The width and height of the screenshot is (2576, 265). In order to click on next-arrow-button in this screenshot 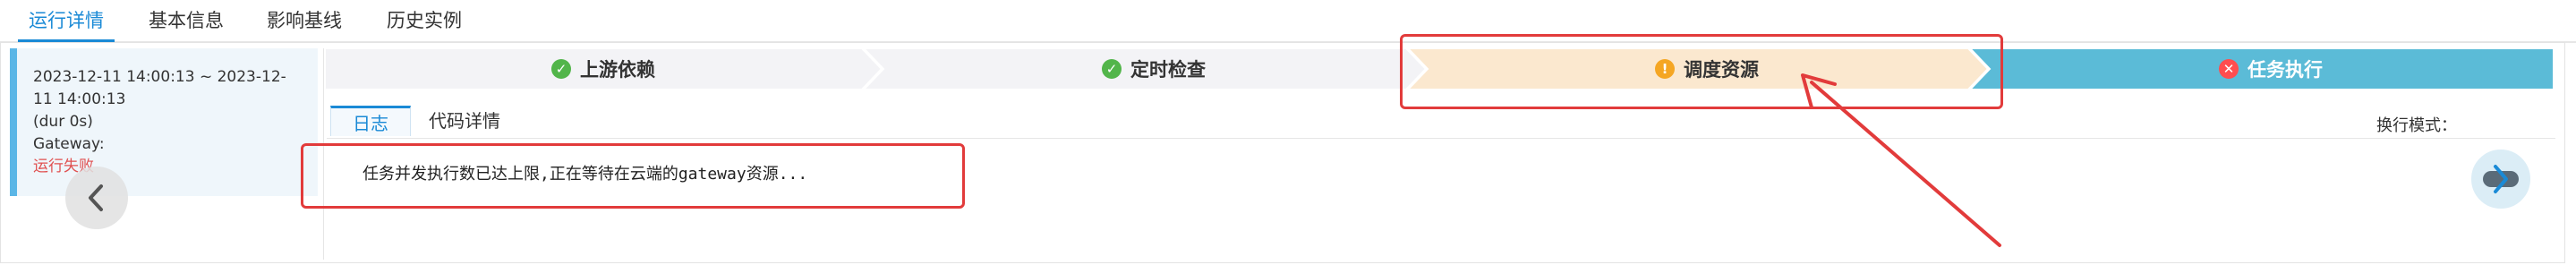, I will do `click(2500, 179)`.